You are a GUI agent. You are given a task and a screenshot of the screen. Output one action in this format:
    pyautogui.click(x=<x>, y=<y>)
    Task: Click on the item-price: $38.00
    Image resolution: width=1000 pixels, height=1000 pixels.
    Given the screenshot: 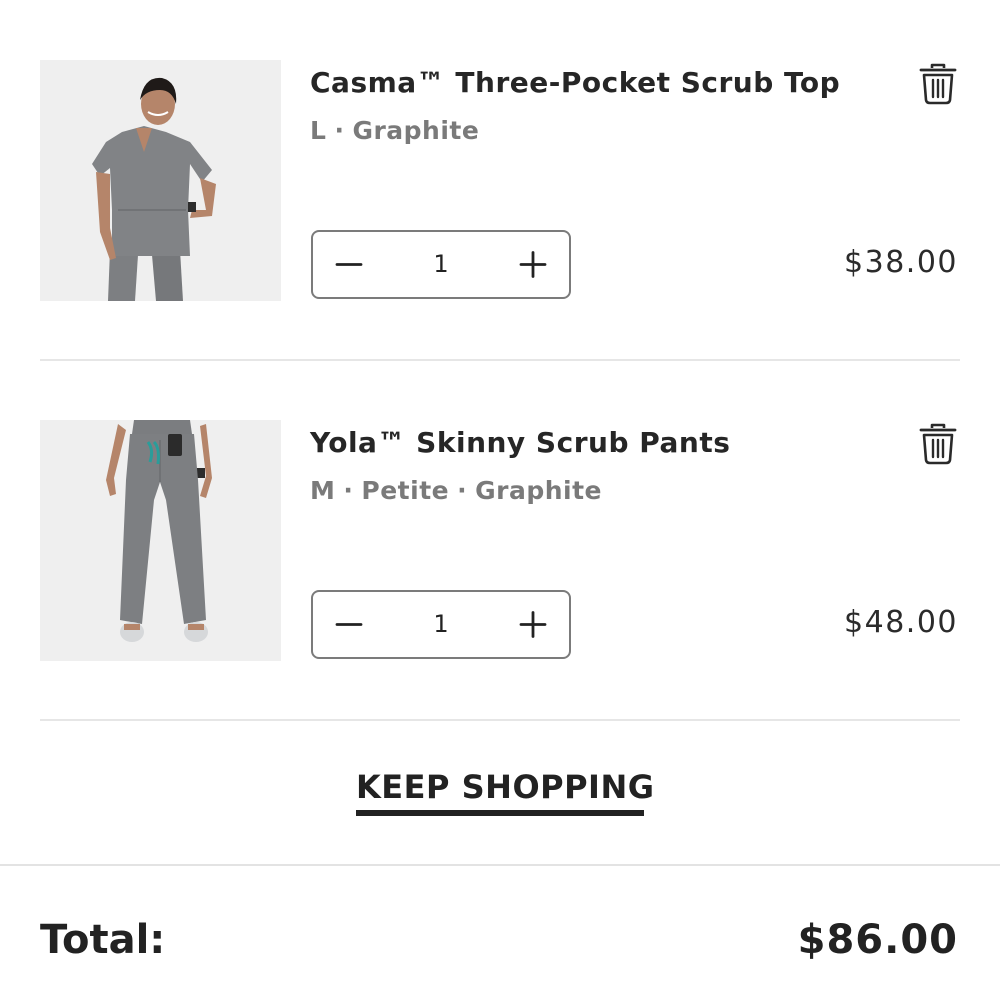 What is the action you would take?
    pyautogui.click(x=901, y=262)
    